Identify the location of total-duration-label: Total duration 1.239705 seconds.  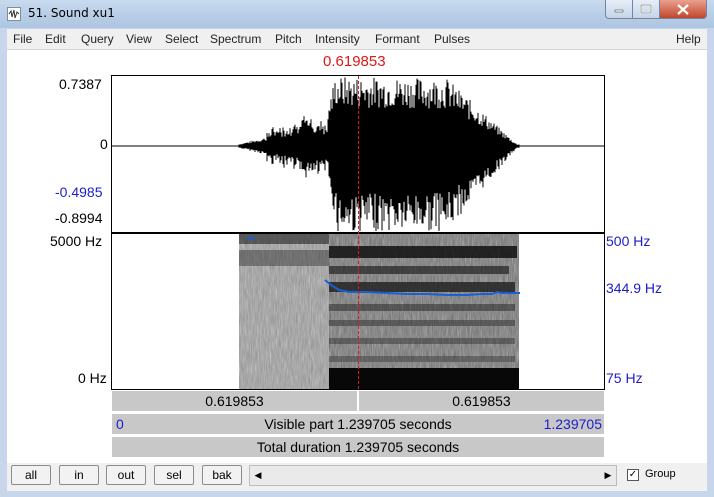
(358, 447).